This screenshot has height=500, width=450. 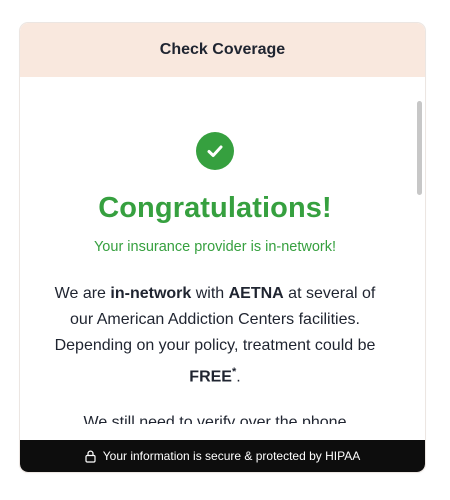 I want to click on message-bold-free: FREE, so click(x=210, y=377).